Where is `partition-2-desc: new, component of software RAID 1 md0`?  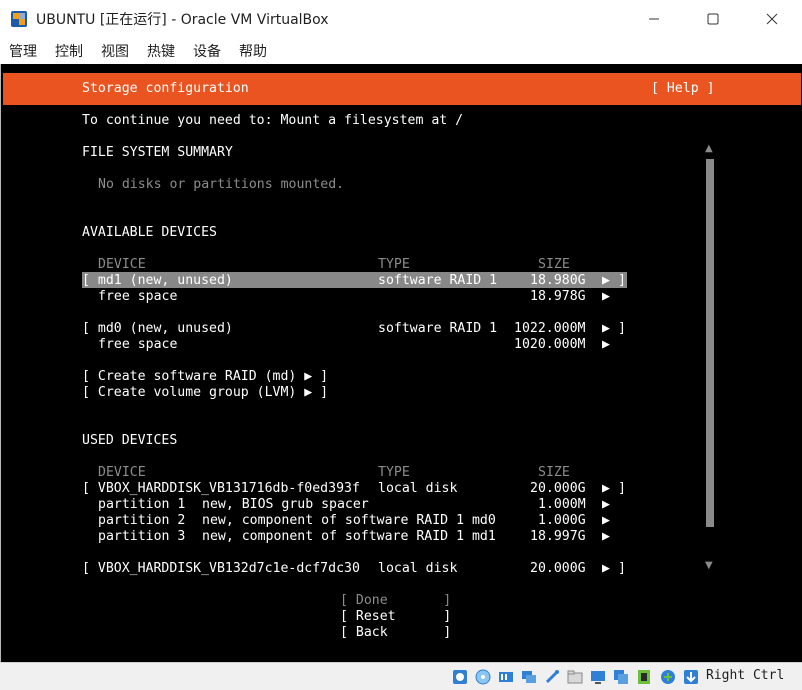 partition-2-desc: new, component of software RAID 1 md0 is located at coordinates (349, 520).